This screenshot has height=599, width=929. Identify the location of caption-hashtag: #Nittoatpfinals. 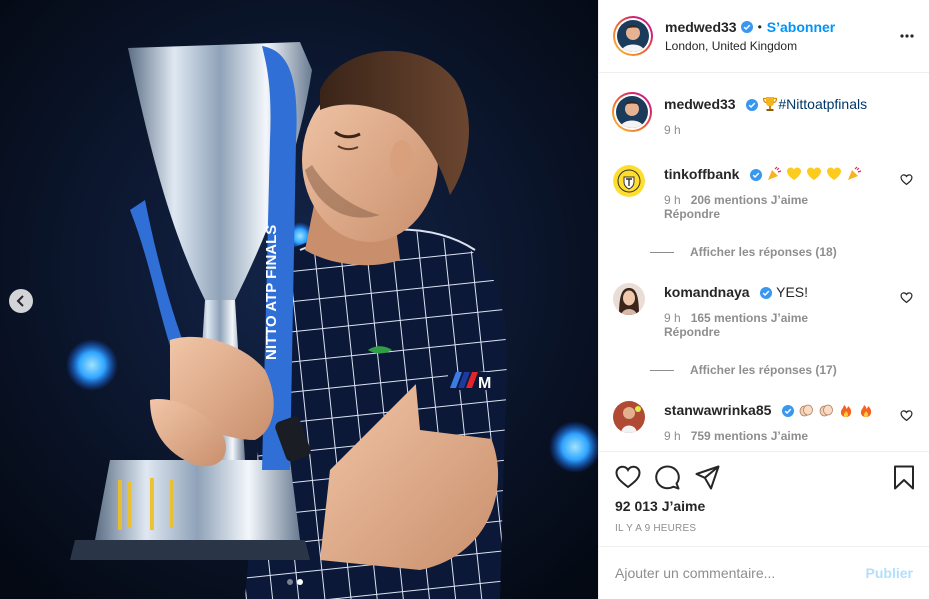
(822, 104).